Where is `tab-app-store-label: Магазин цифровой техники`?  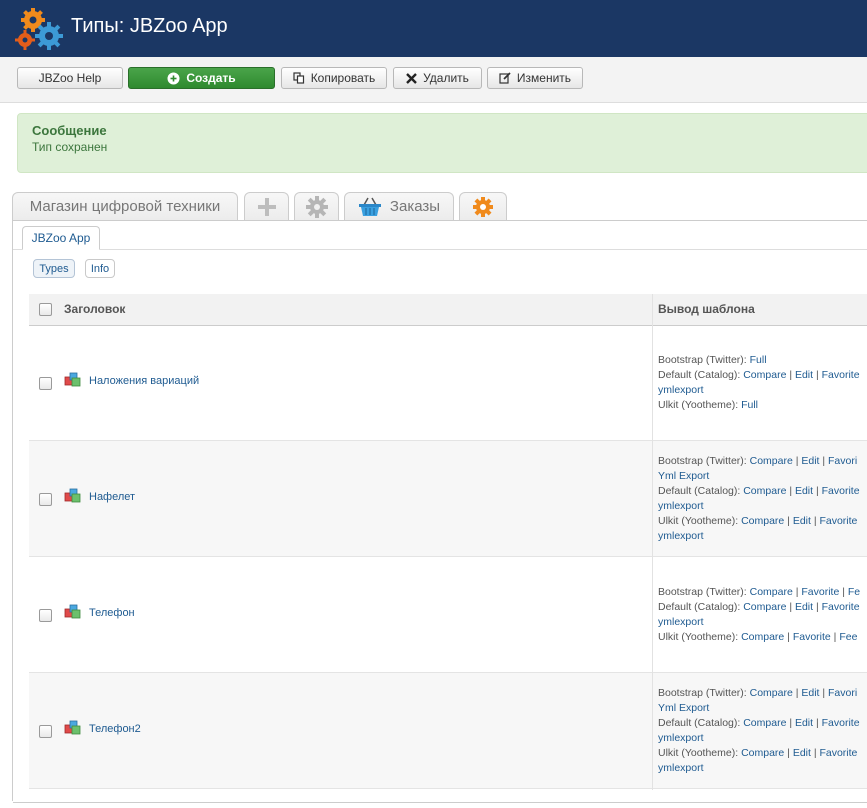 tab-app-store-label: Магазин цифровой техники is located at coordinates (125, 206).